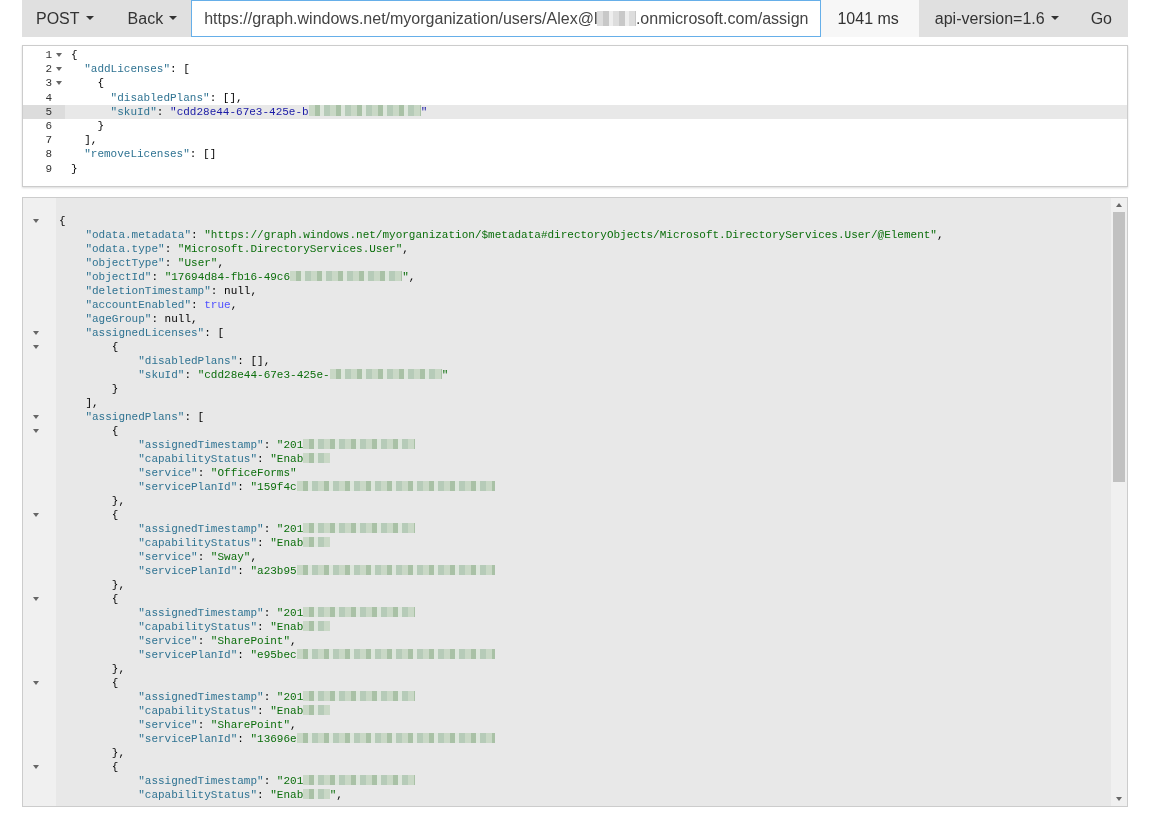 This screenshot has height=818, width=1164. I want to click on code-line: "removeLicenses": [], so click(150, 154).